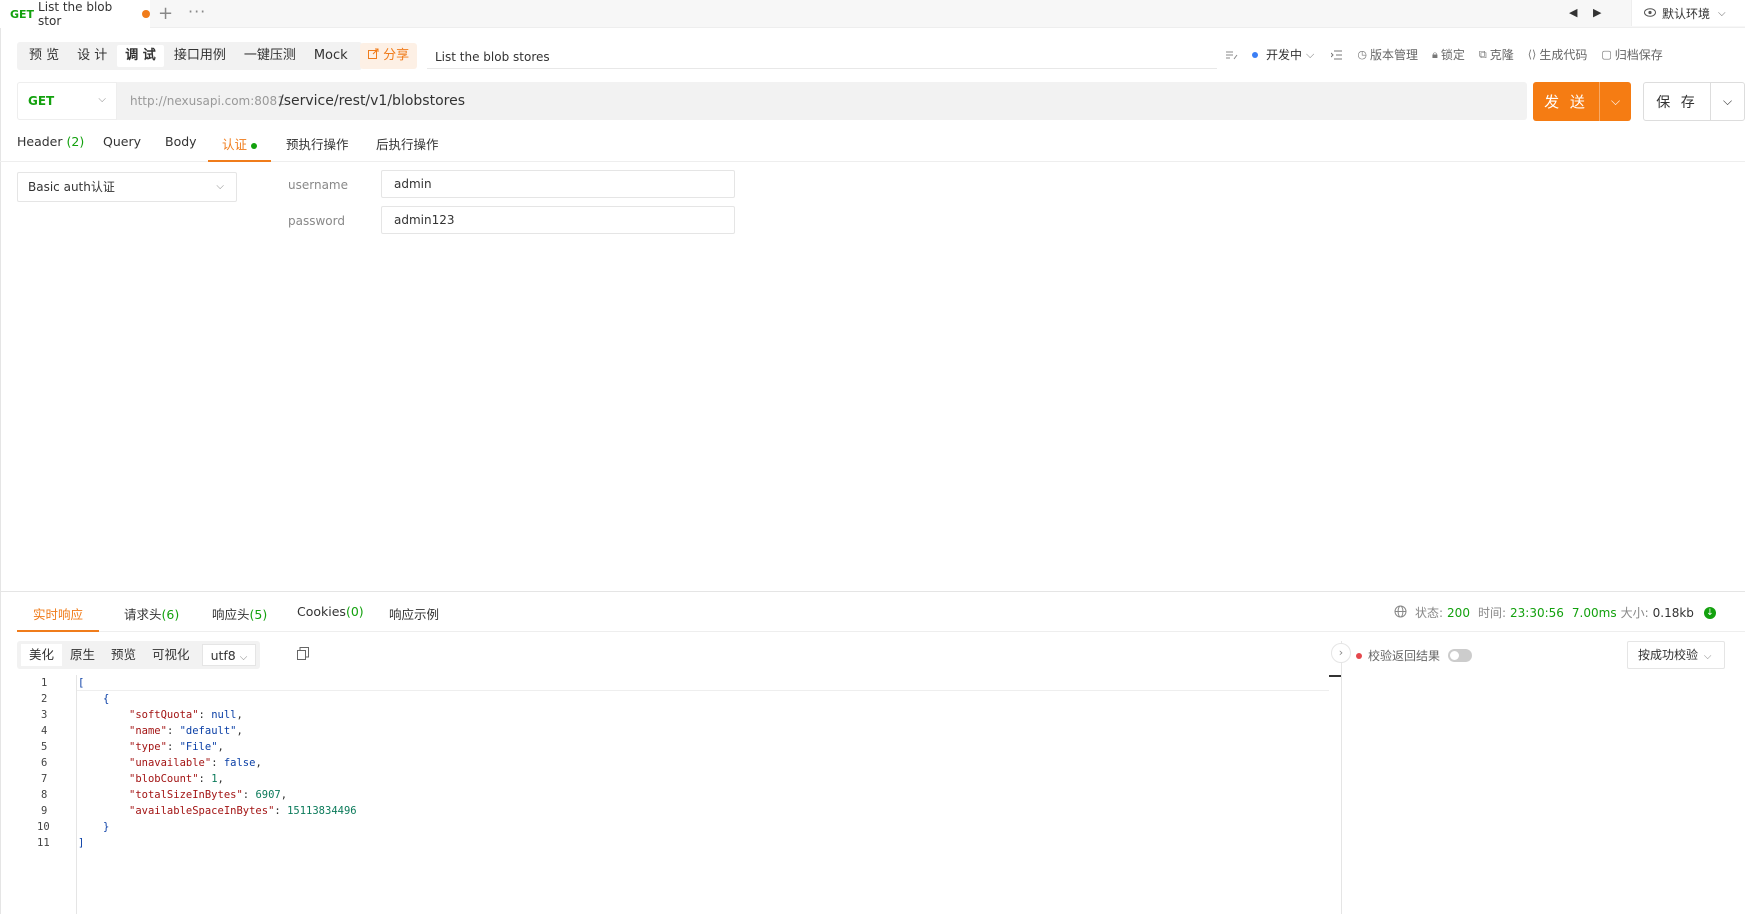 This screenshot has height=914, width=1745. I want to click on api-description-field: List the blob stores, so click(822, 57).